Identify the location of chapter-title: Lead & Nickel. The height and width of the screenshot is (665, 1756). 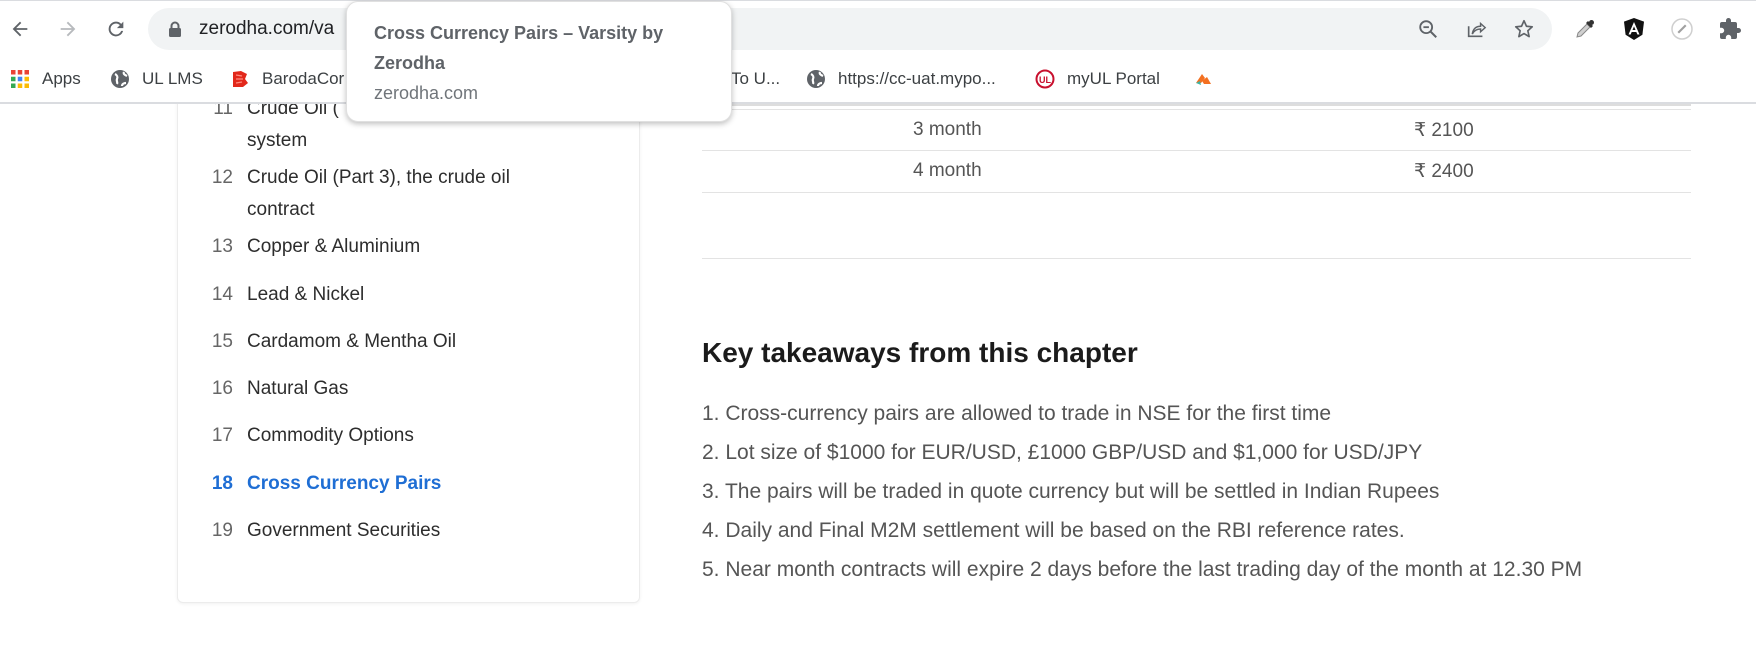
(306, 294).